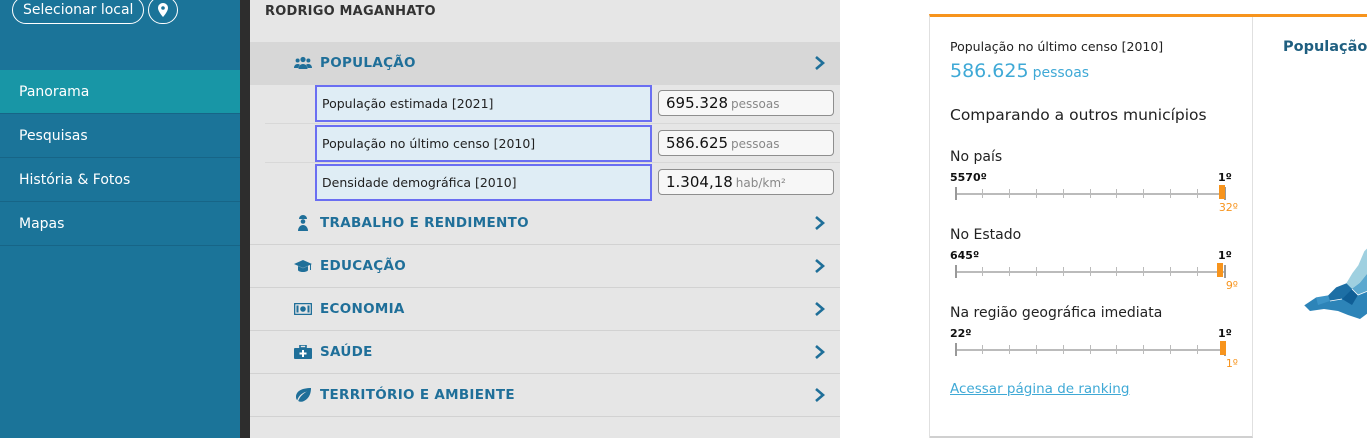  I want to click on card-value: 586.625, so click(989, 71).